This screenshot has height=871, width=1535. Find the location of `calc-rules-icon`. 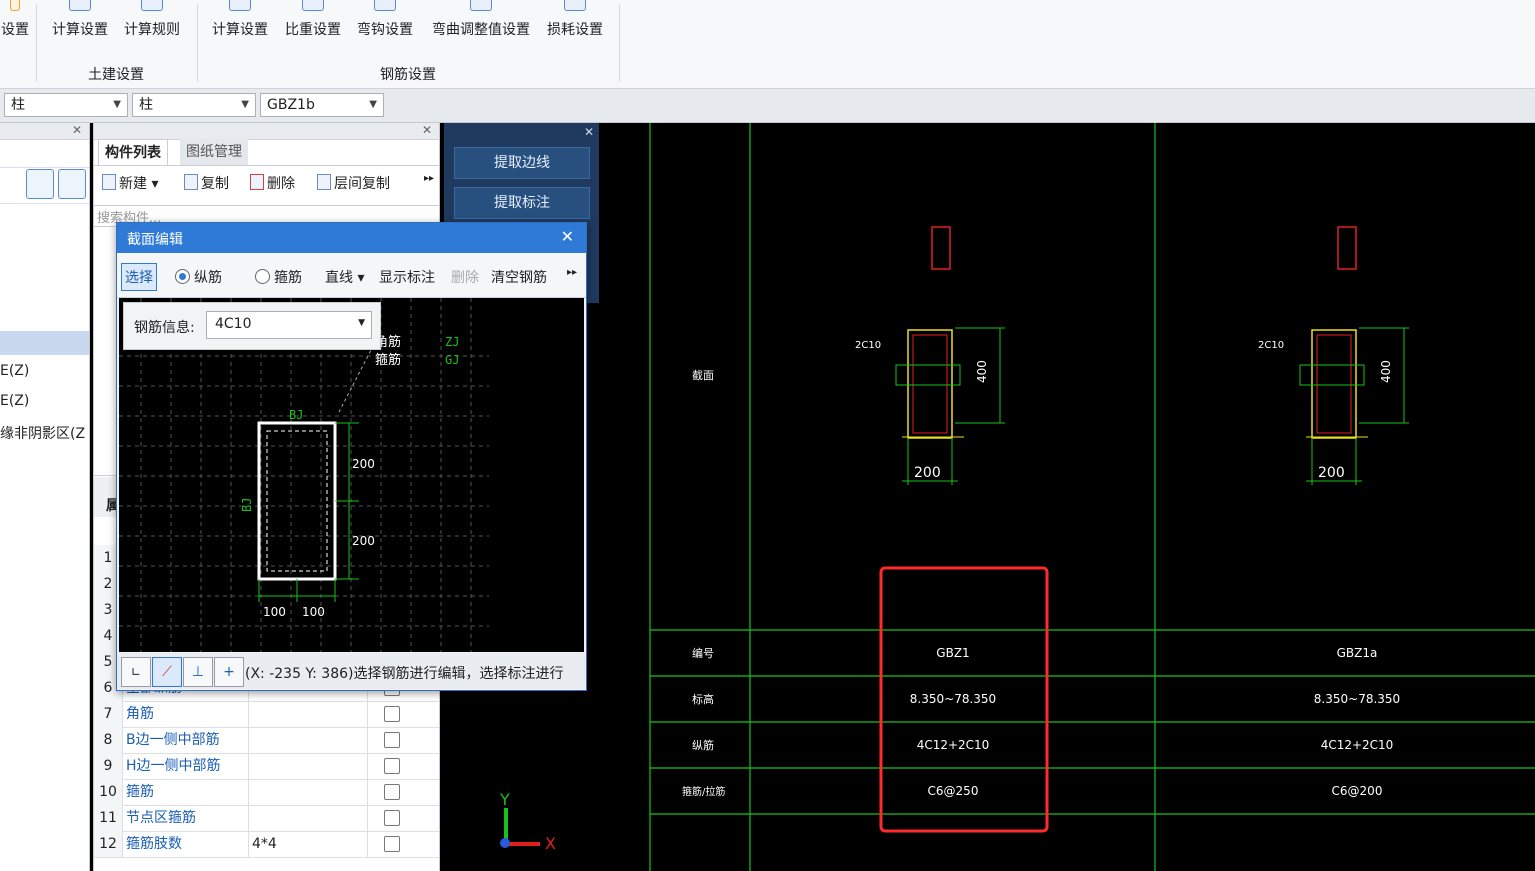

calc-rules-icon is located at coordinates (152, 5).